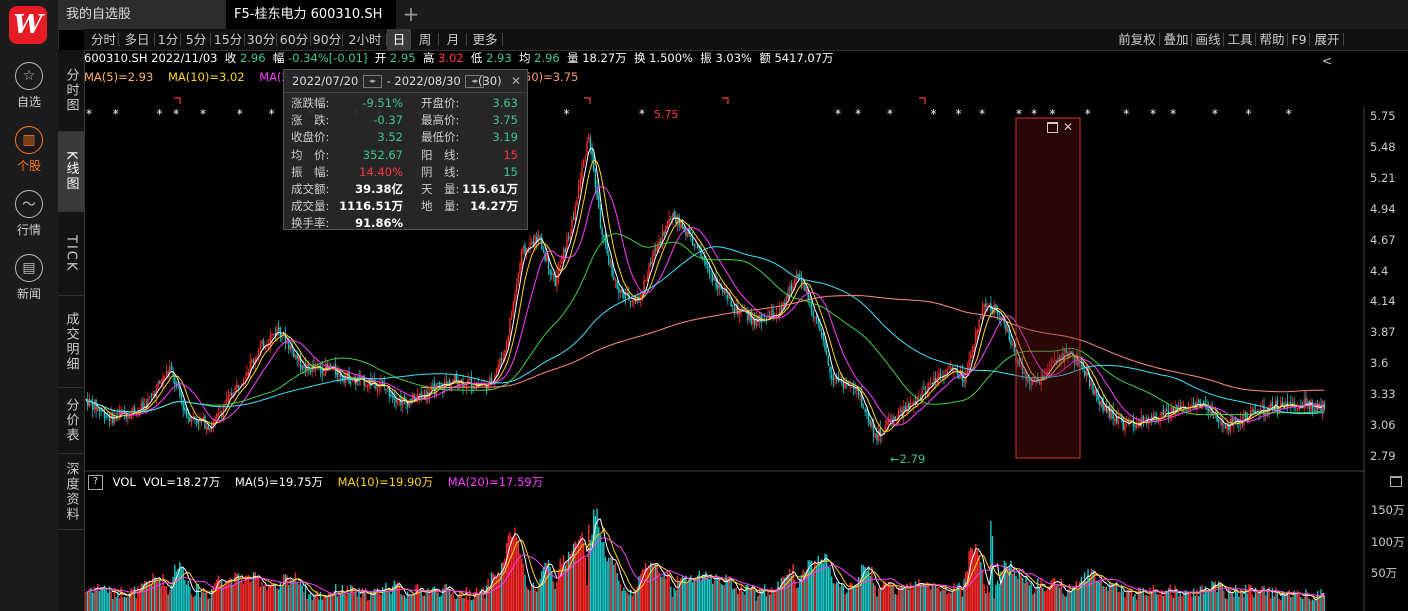  What do you see at coordinates (203, 114) in the screenshot?
I see `event-star: *` at bounding box center [203, 114].